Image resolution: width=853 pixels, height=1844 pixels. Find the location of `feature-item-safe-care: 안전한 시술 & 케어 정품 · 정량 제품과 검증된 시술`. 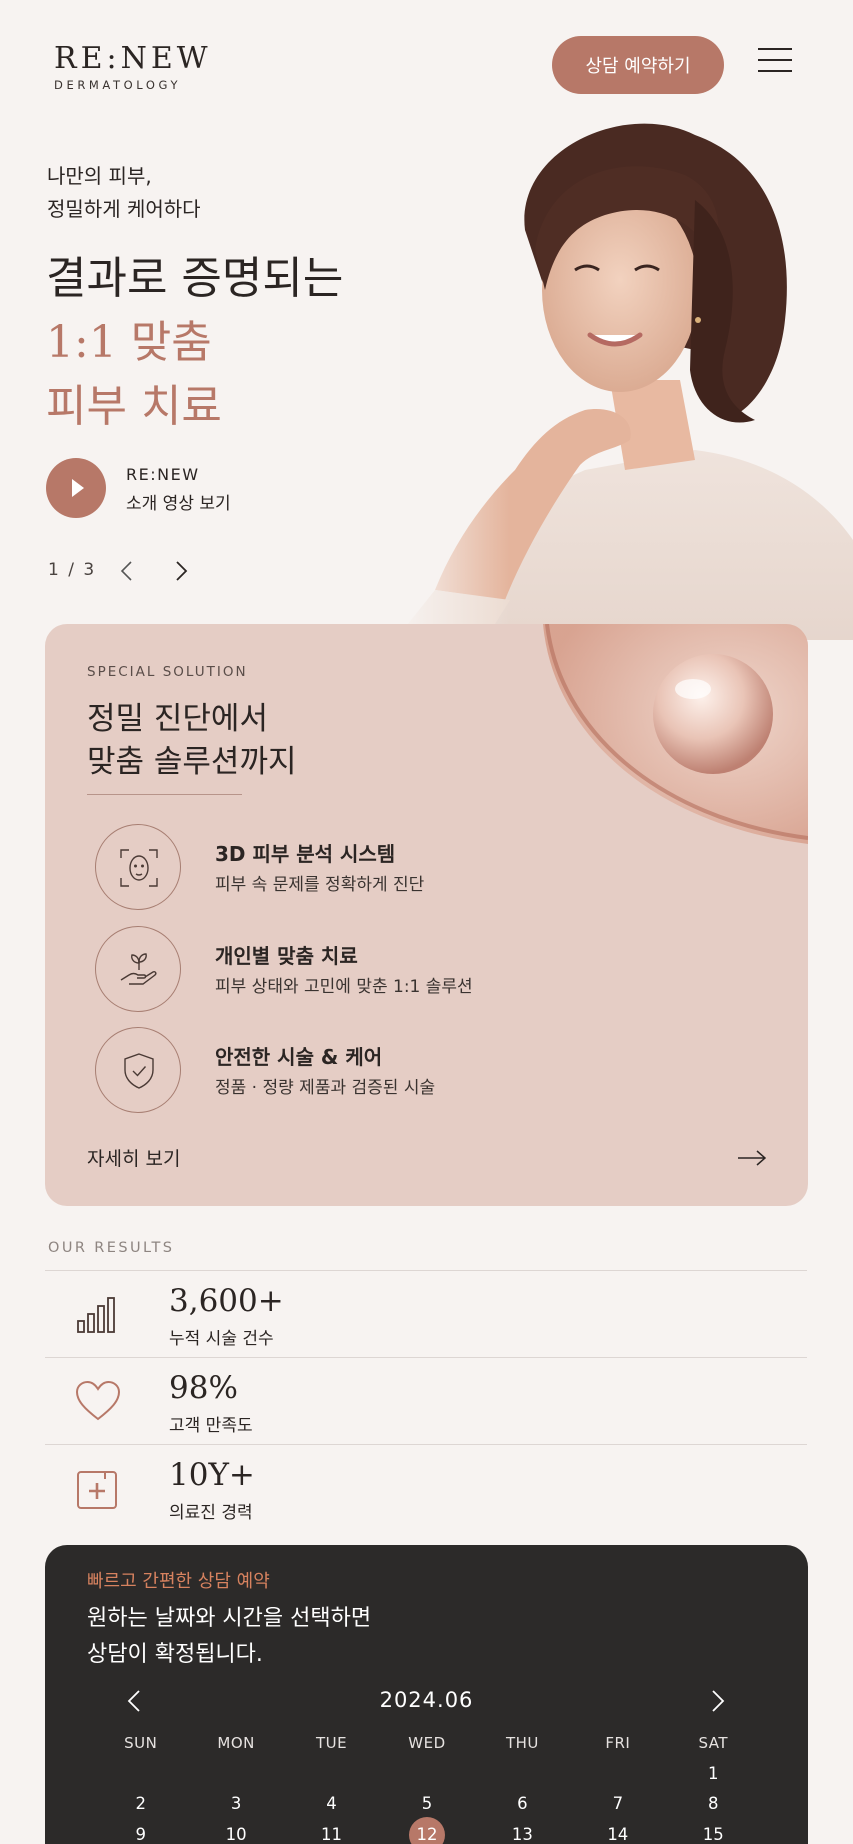

feature-item-safe-care: 안전한 시술 & 케어 정품 · 정량 제품과 검증된 시술 is located at coordinates (395, 1072).